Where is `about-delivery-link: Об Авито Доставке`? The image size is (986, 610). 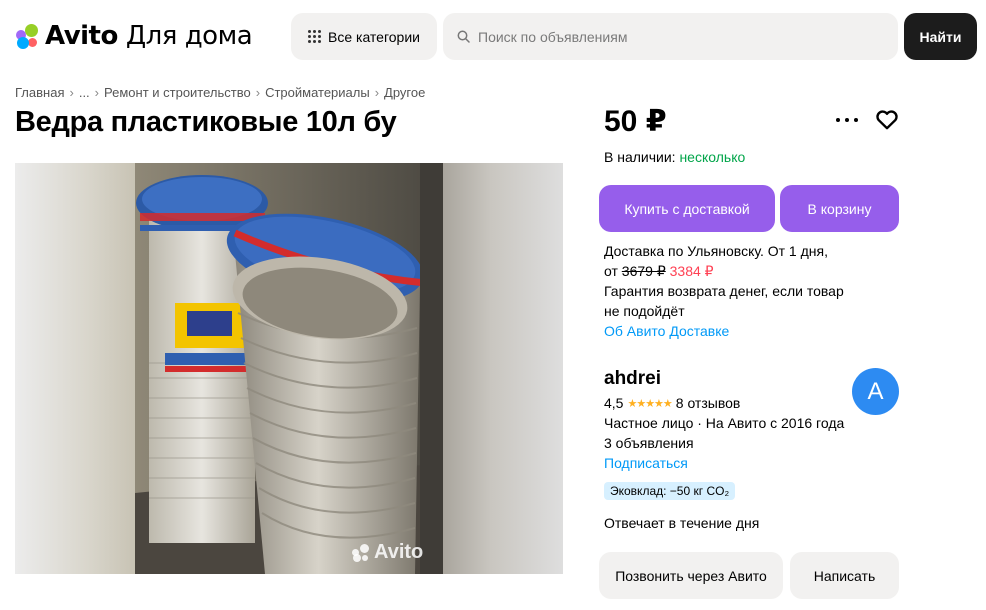
about-delivery-link: Об Авито Доставке is located at coordinates (754, 331).